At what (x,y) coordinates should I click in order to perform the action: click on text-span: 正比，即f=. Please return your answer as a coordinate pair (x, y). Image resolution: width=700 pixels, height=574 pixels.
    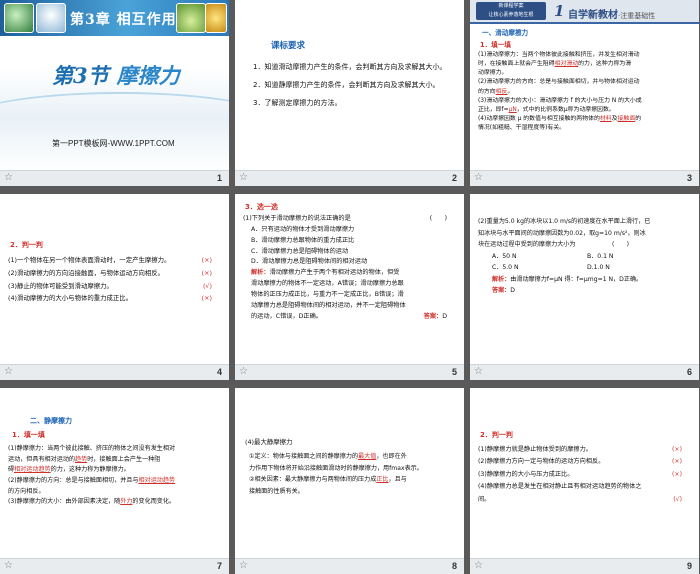
    Looking at the image, I should click on (493, 109).